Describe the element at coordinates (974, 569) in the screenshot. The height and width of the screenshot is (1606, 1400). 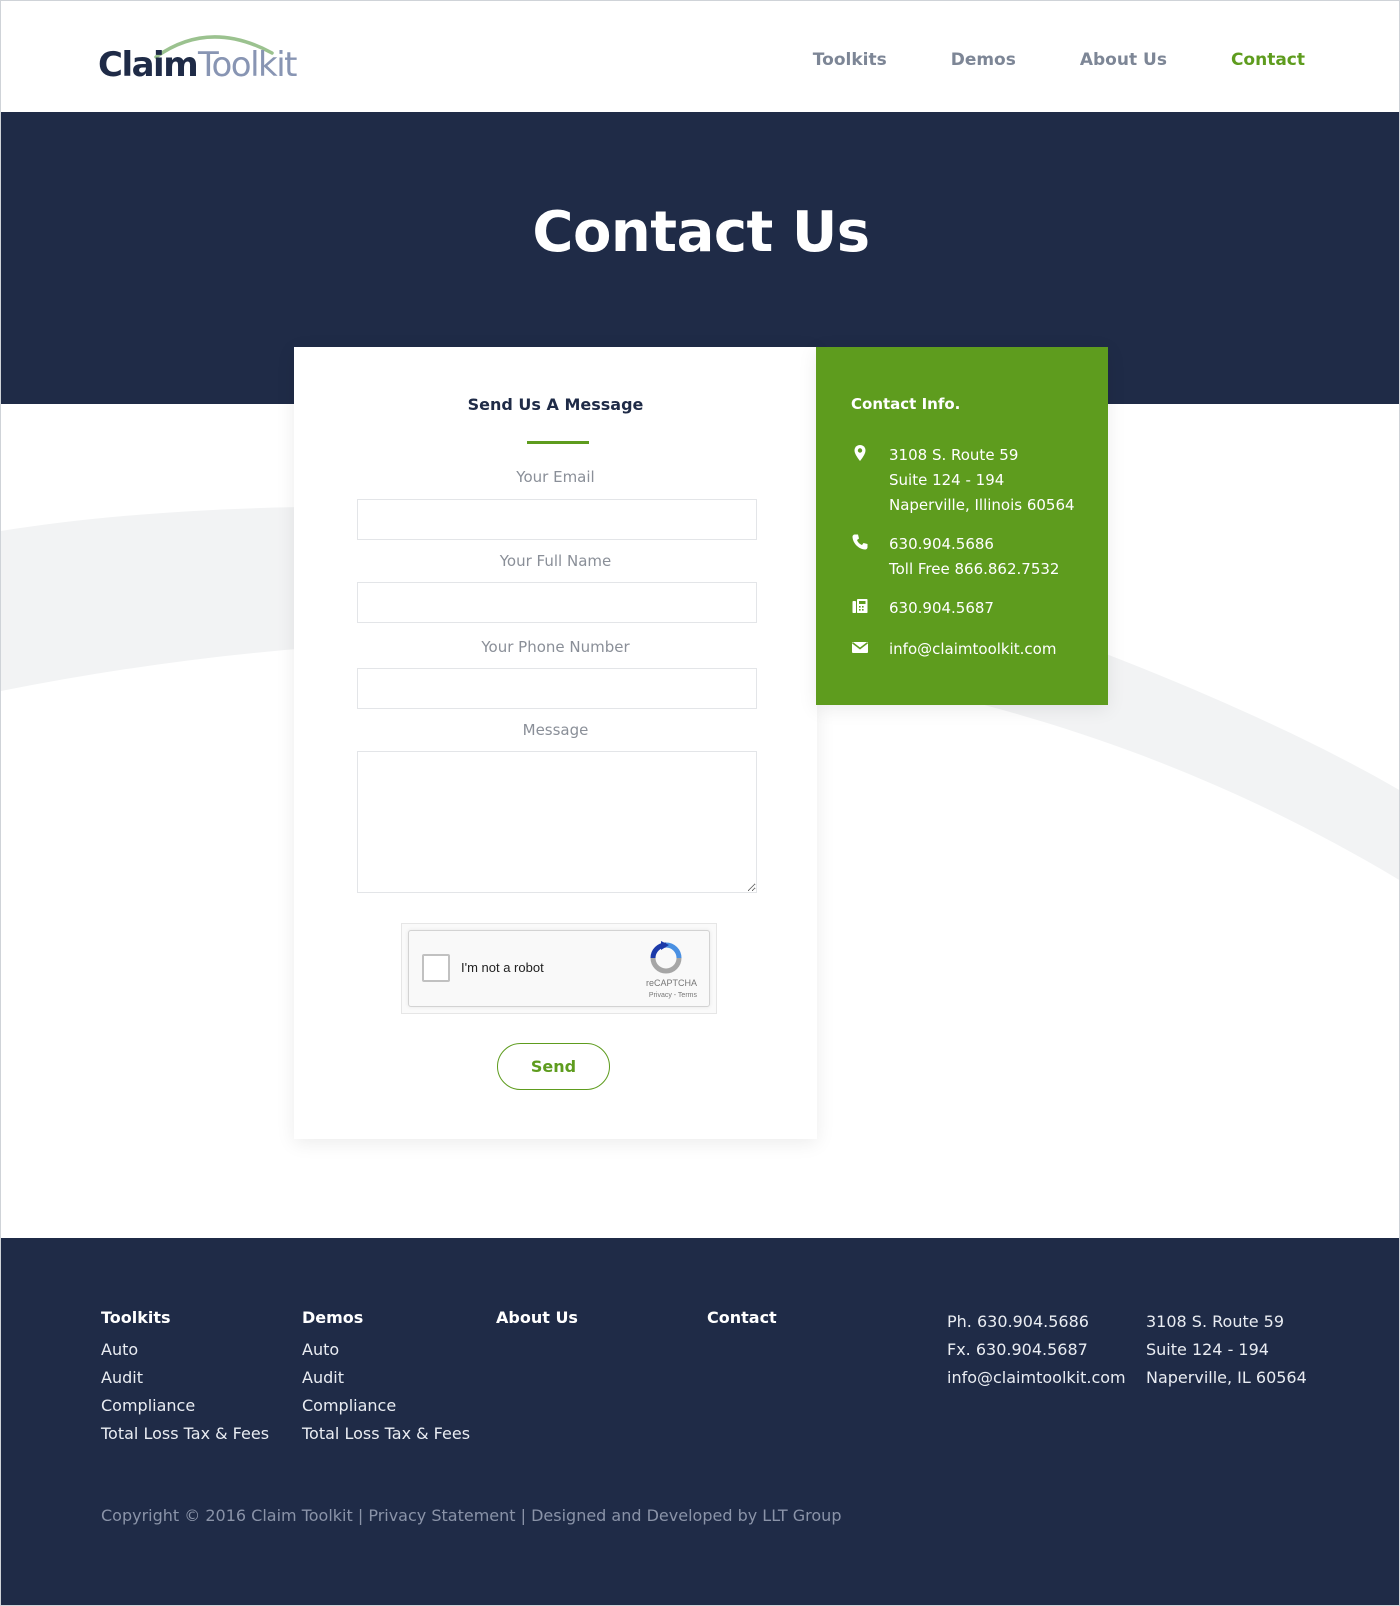
I see `toll-free-number: Toll Free 866.862.7532` at that location.